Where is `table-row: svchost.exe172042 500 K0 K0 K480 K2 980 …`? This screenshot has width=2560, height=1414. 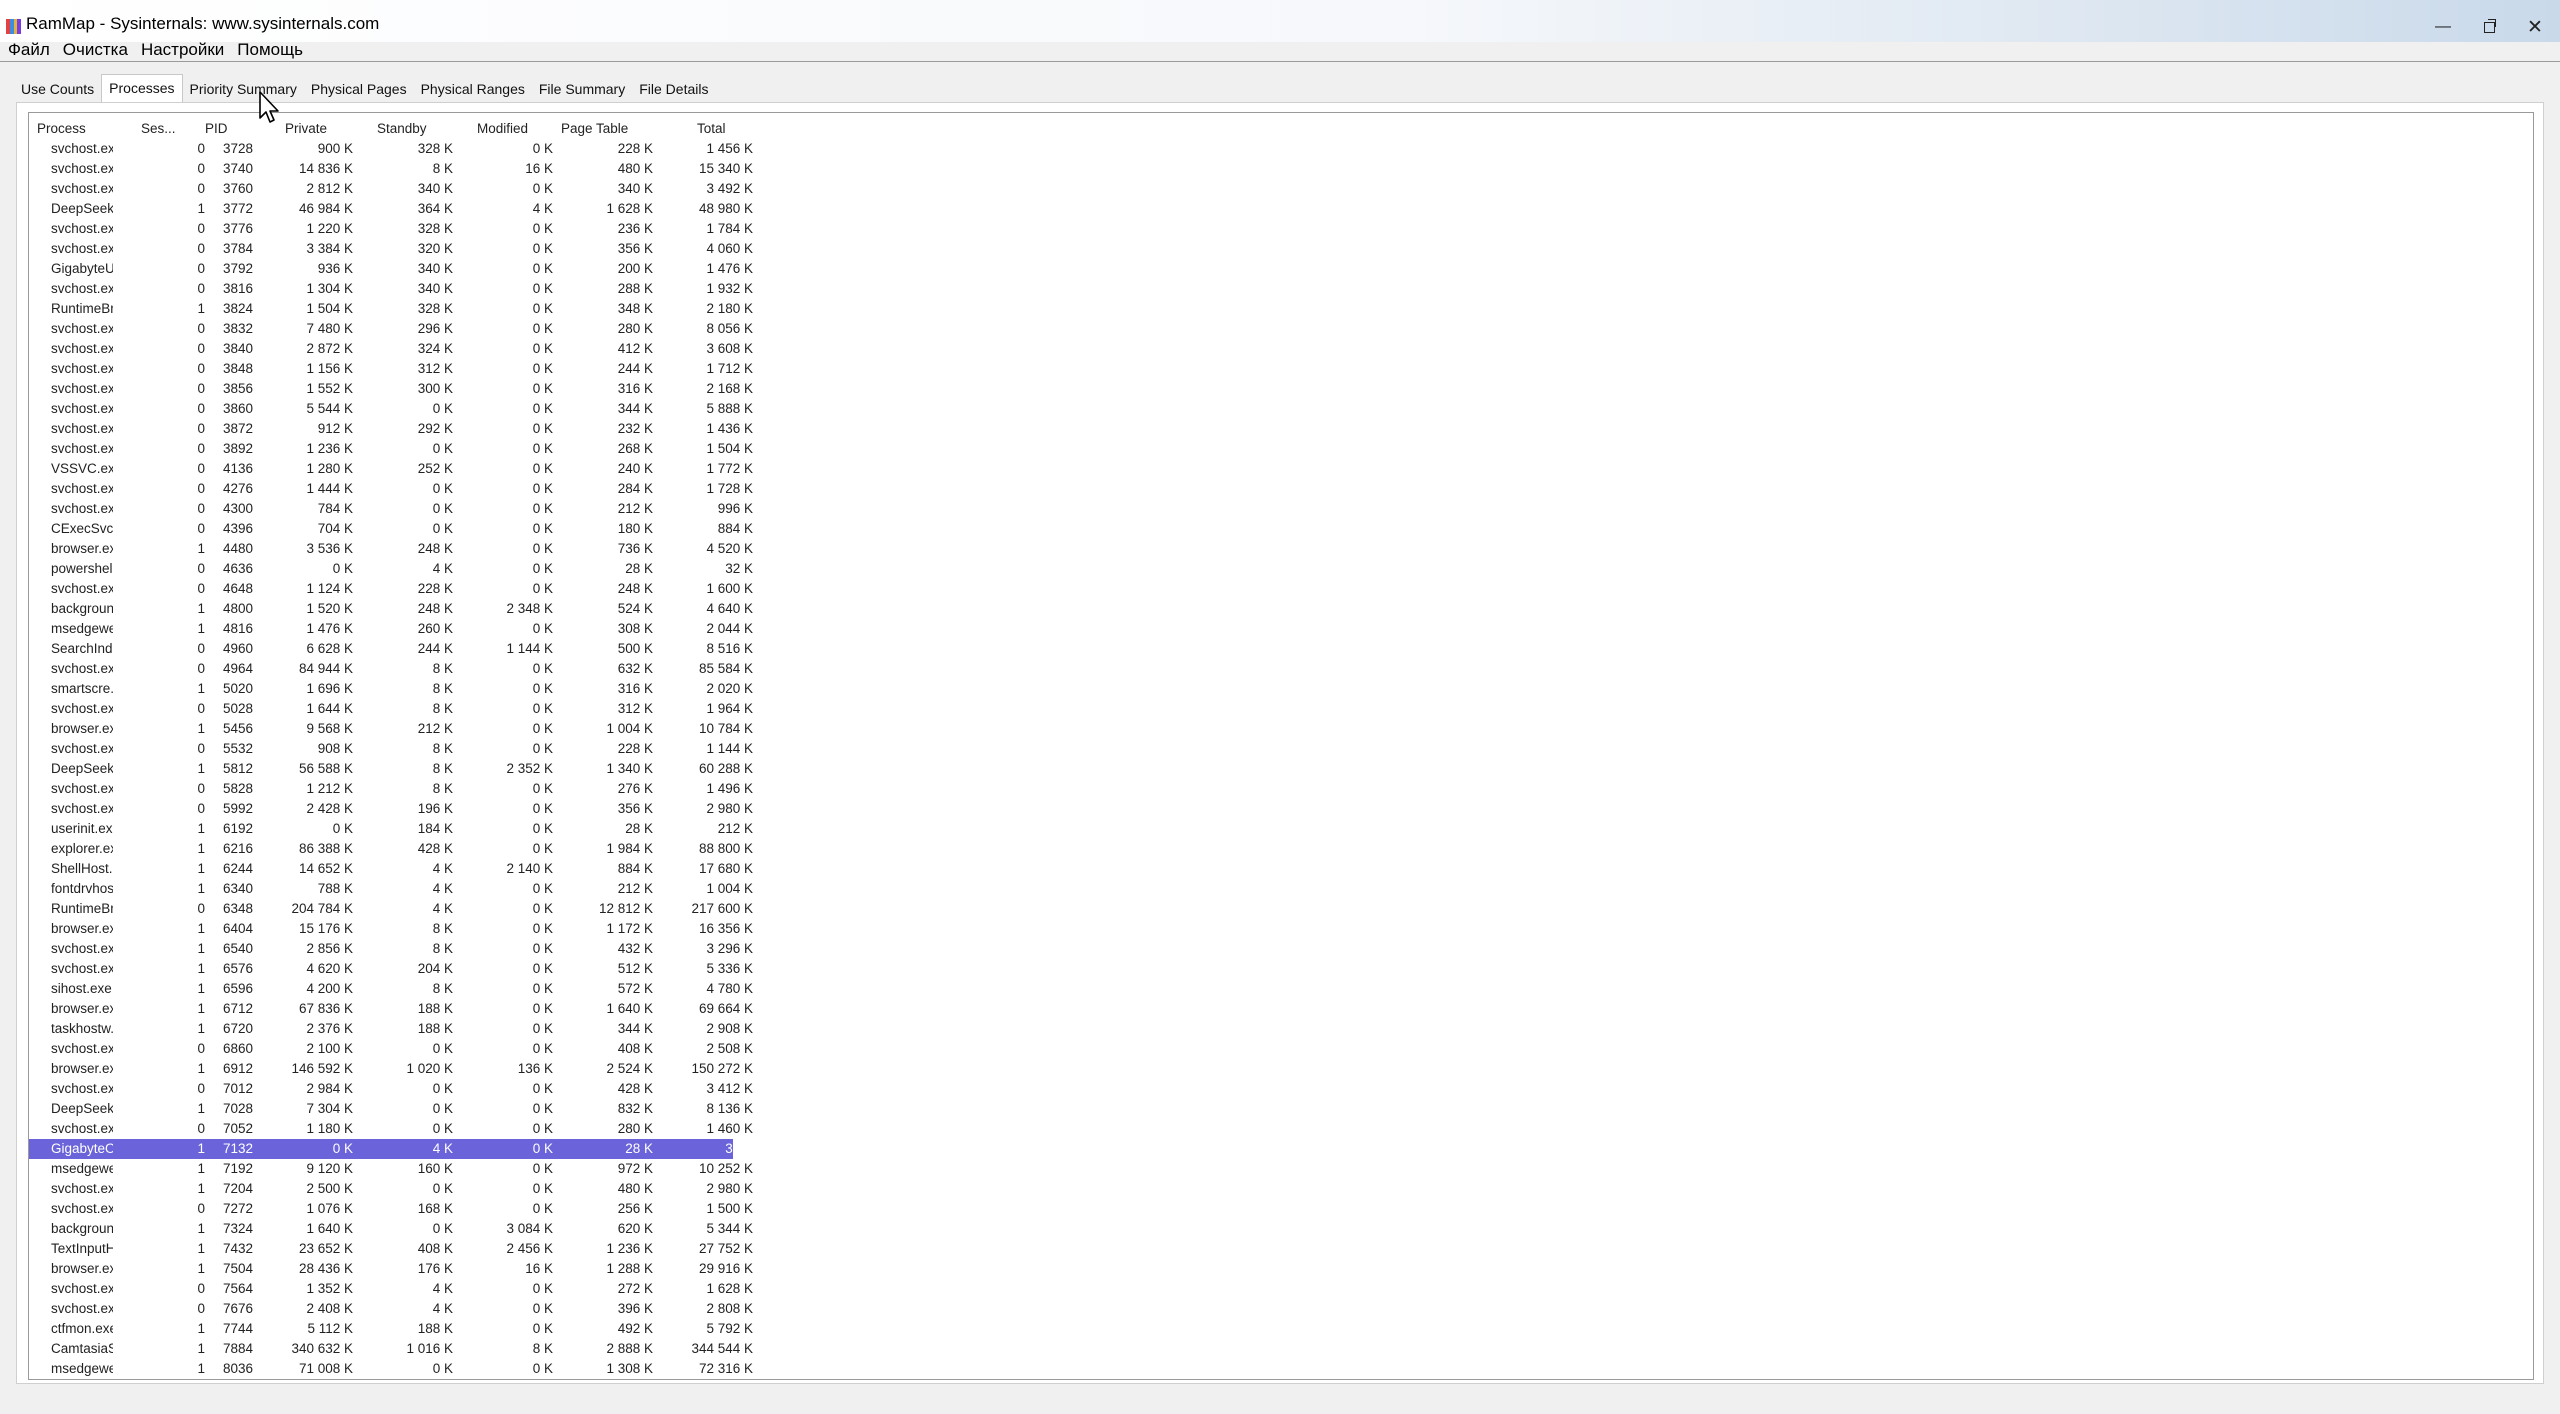
table-row: svchost.exe172042 500 K0 K0 K480 K2 980 … is located at coordinates (391, 1189).